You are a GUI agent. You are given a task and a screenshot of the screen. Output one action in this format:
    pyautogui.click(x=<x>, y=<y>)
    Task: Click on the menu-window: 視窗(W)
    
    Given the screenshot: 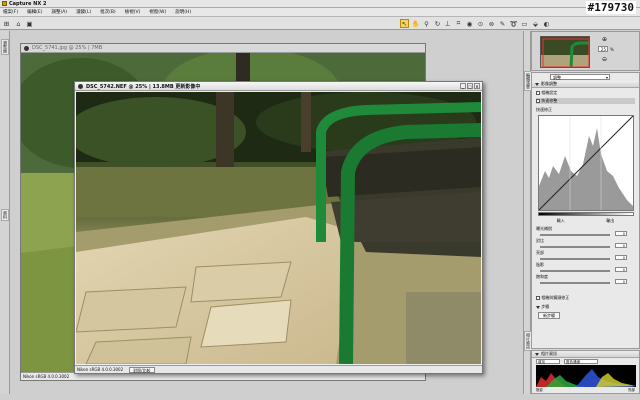 What is the action you would take?
    pyautogui.click(x=157, y=12)
    